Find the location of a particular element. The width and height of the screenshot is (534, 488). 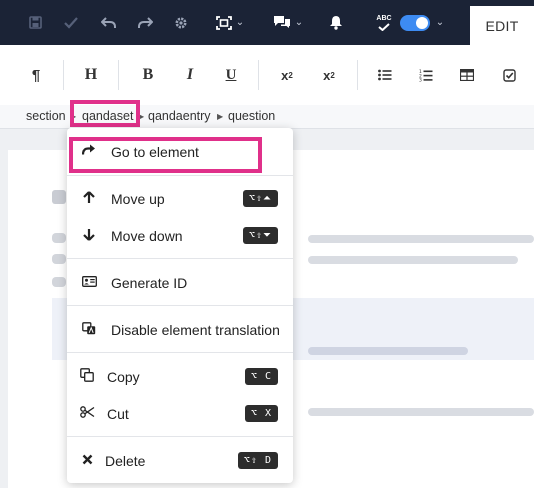

spellcheck-toggle is located at coordinates (415, 22).